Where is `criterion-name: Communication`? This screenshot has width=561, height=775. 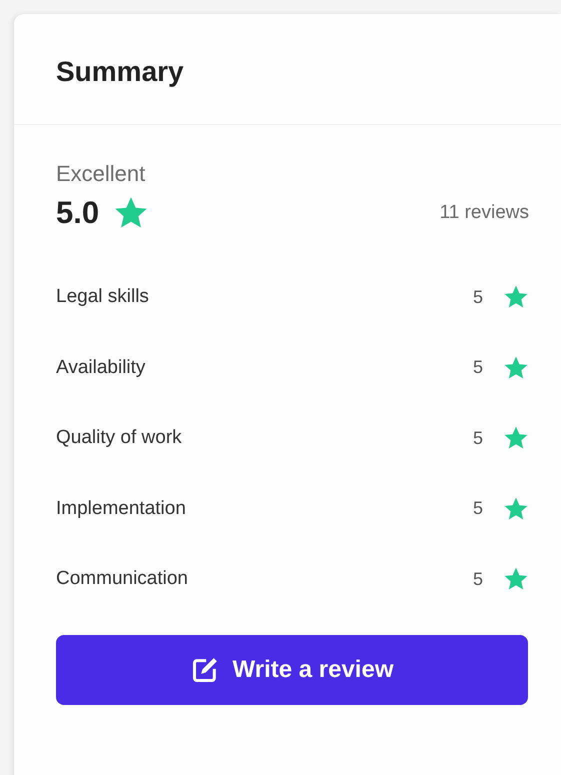
criterion-name: Communication is located at coordinates (122, 579).